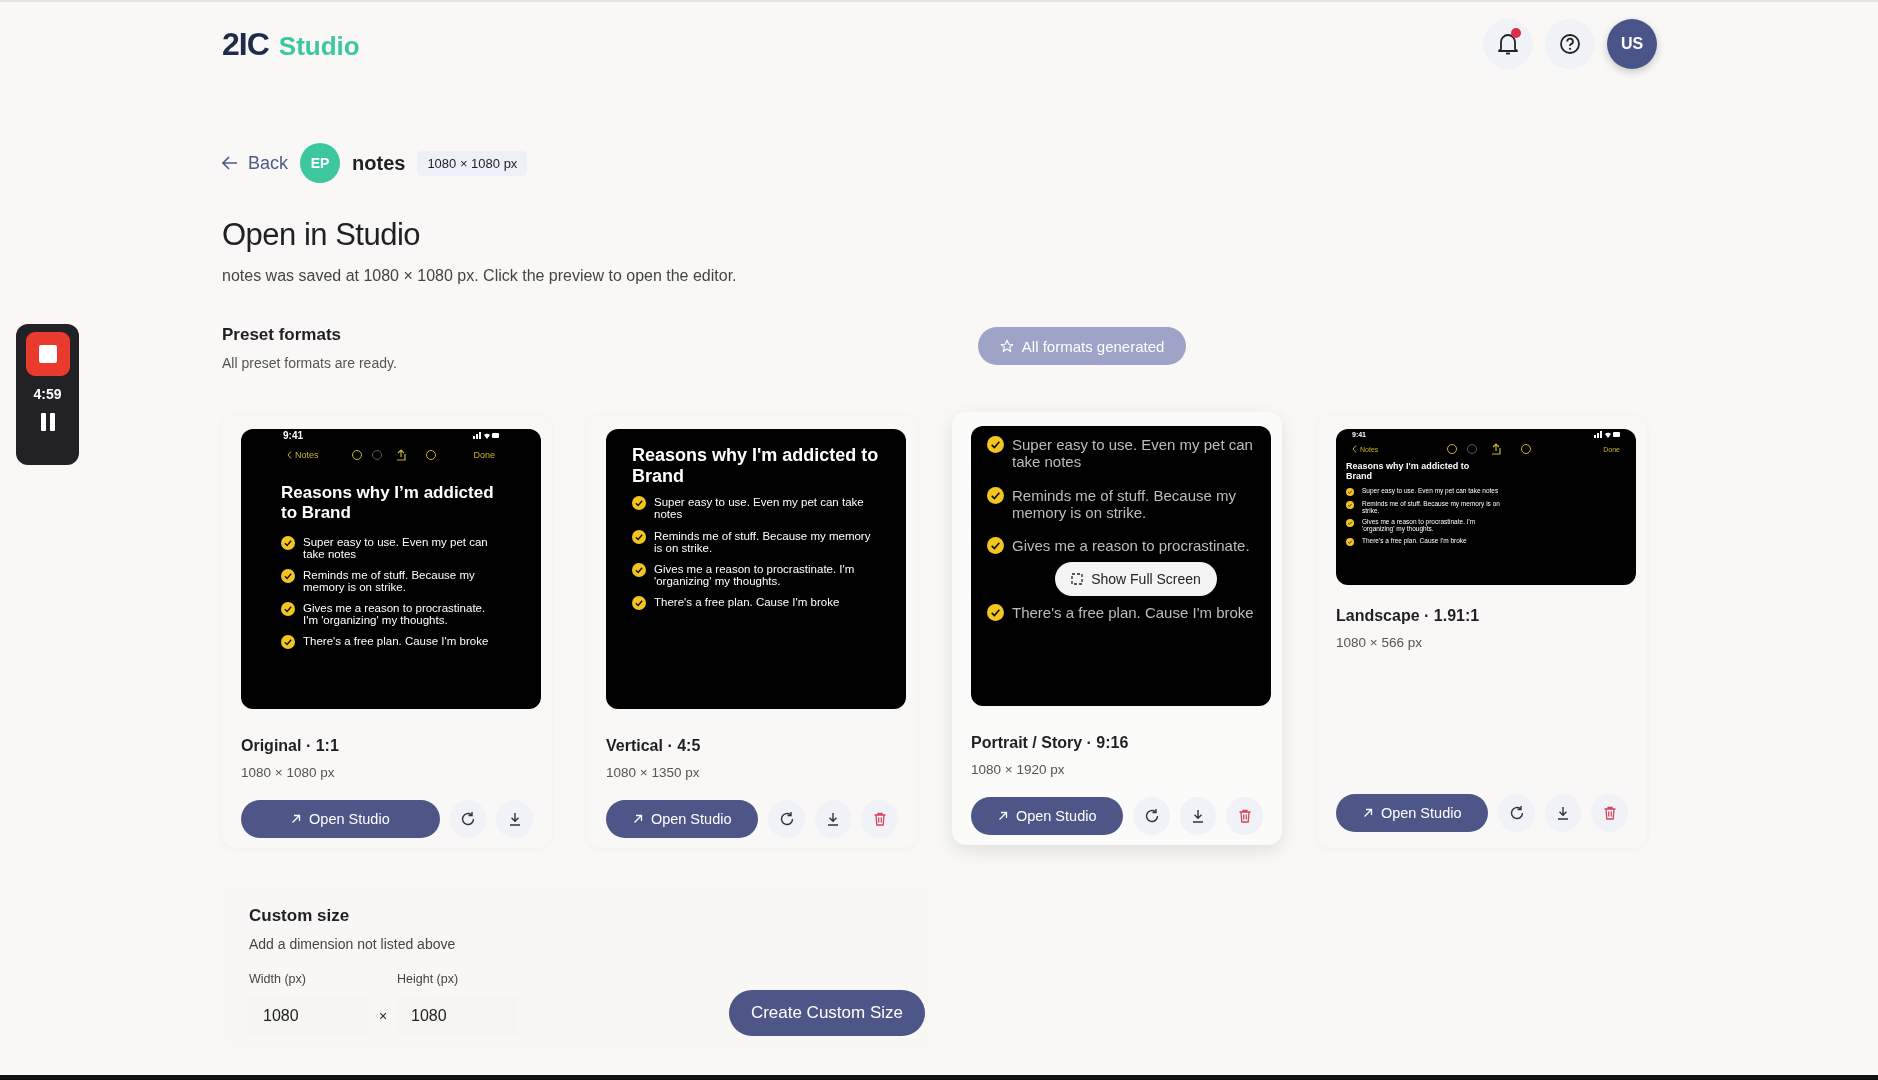  Describe the element at coordinates (1136, 579) in the screenshot. I see `full-screen-button: Show Full Screen` at that location.